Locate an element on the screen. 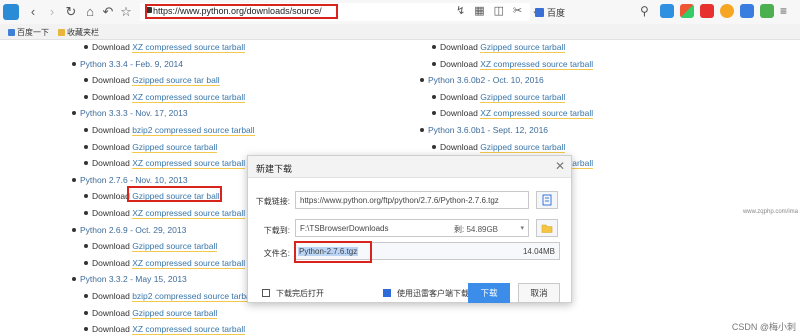 This screenshot has height=336, width=800. open-after-checkbox is located at coordinates (266, 293).